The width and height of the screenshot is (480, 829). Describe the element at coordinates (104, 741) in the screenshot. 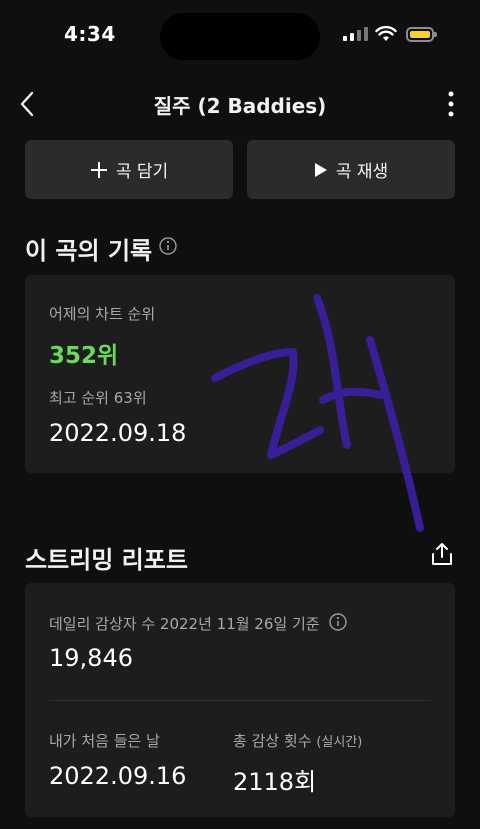

I see `first-listen-label: 내가 처음 들은 날` at that location.